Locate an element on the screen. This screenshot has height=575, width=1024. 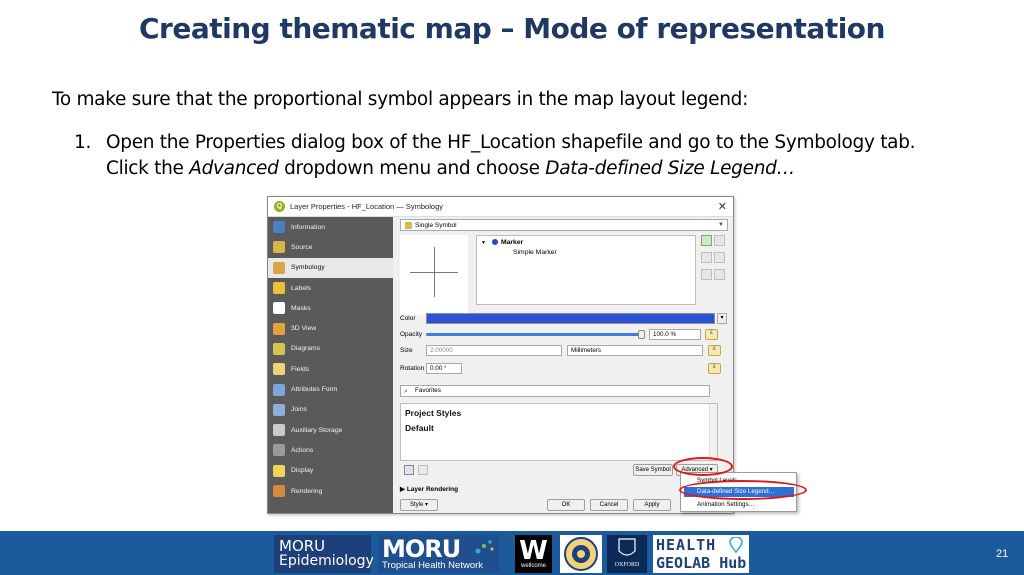
logo-text: HEALTH is located at coordinates (686, 545).